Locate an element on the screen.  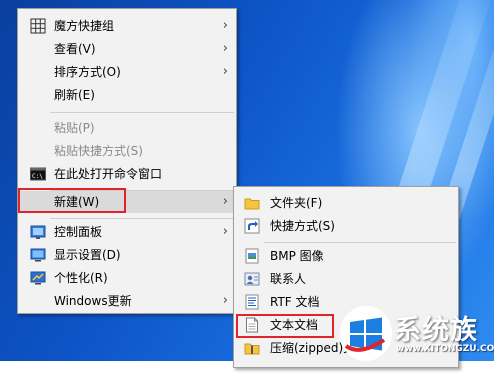
menu-item-paste: 粘贴(P) is located at coordinates (127, 128).